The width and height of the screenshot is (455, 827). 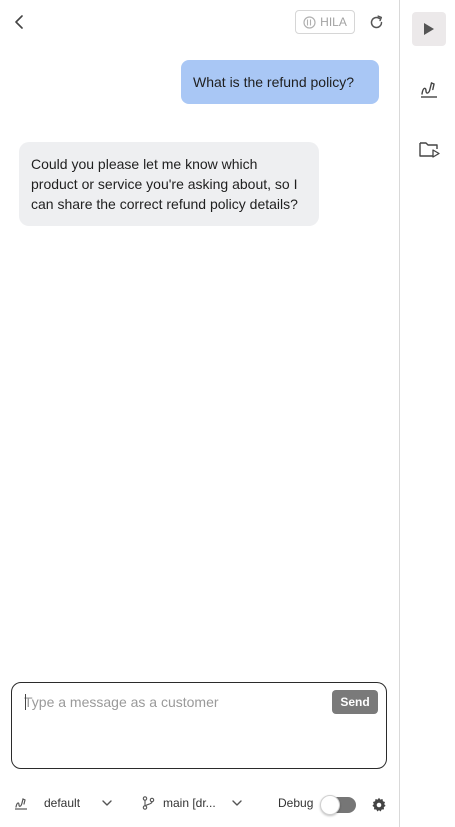 I want to click on text-caret, so click(x=25, y=702).